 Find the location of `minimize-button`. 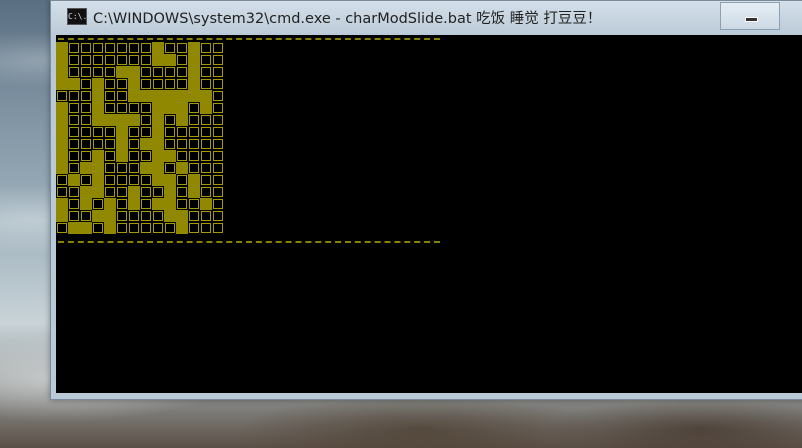

minimize-button is located at coordinates (750, 16).